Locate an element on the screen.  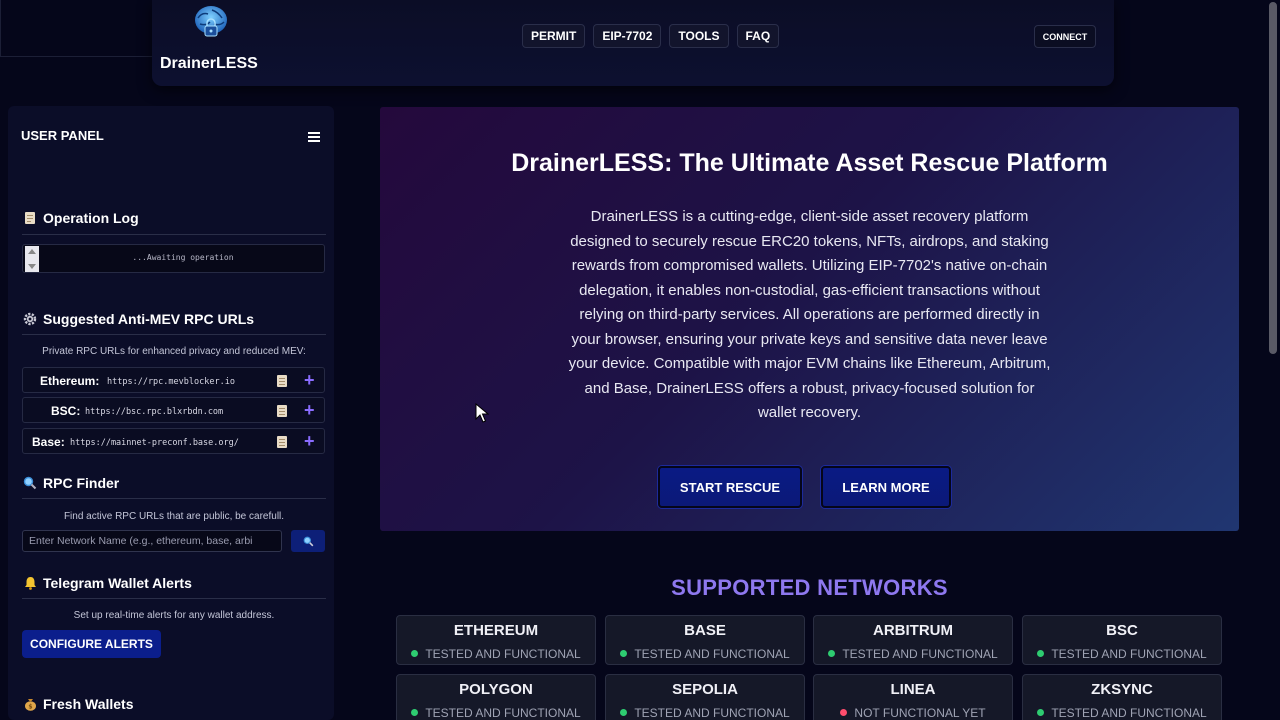
rpc-name: Base: is located at coordinates (48, 442).